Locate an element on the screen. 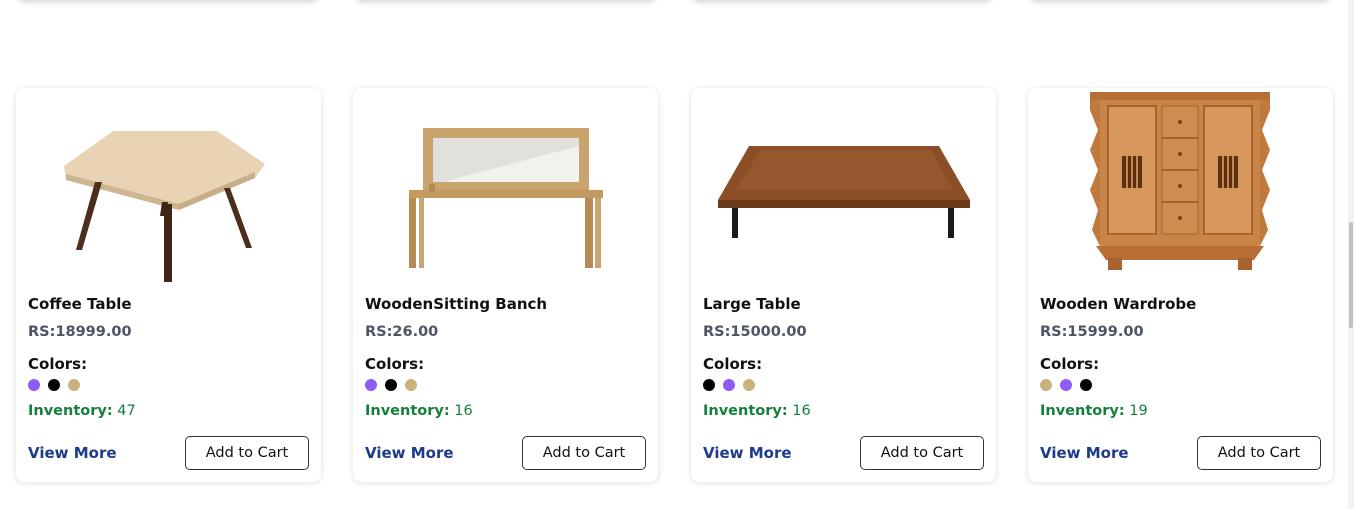  product-name: Large Table is located at coordinates (752, 304).